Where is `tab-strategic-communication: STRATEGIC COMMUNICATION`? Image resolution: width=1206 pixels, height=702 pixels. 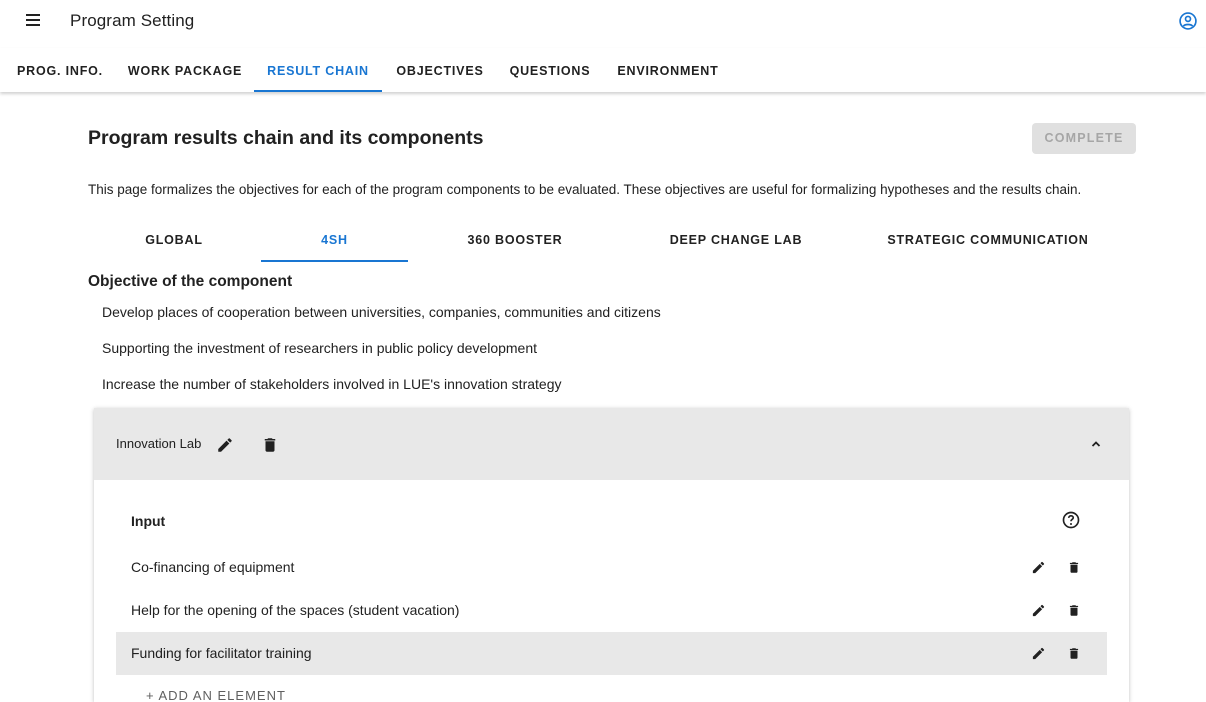
tab-strategic-communication: STRATEGIC COMMUNICATION is located at coordinates (988, 242).